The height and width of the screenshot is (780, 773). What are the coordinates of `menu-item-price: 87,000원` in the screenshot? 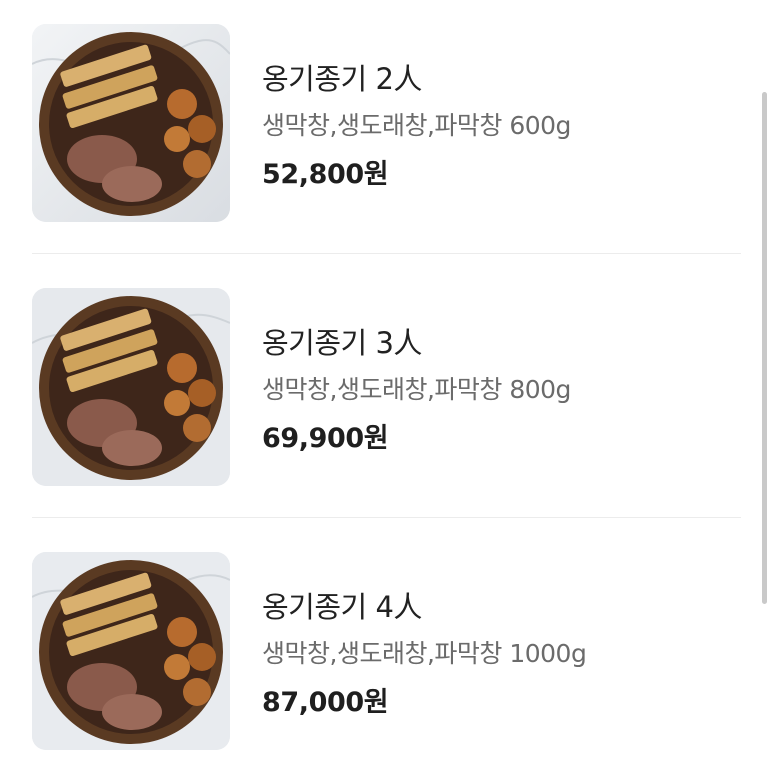 It's located at (325, 702).